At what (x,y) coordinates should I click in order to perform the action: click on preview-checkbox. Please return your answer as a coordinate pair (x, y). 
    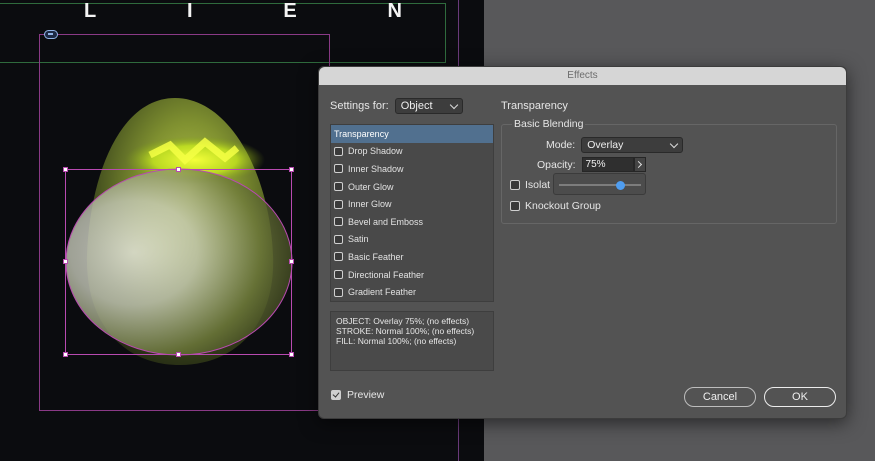
    Looking at the image, I should click on (336, 395).